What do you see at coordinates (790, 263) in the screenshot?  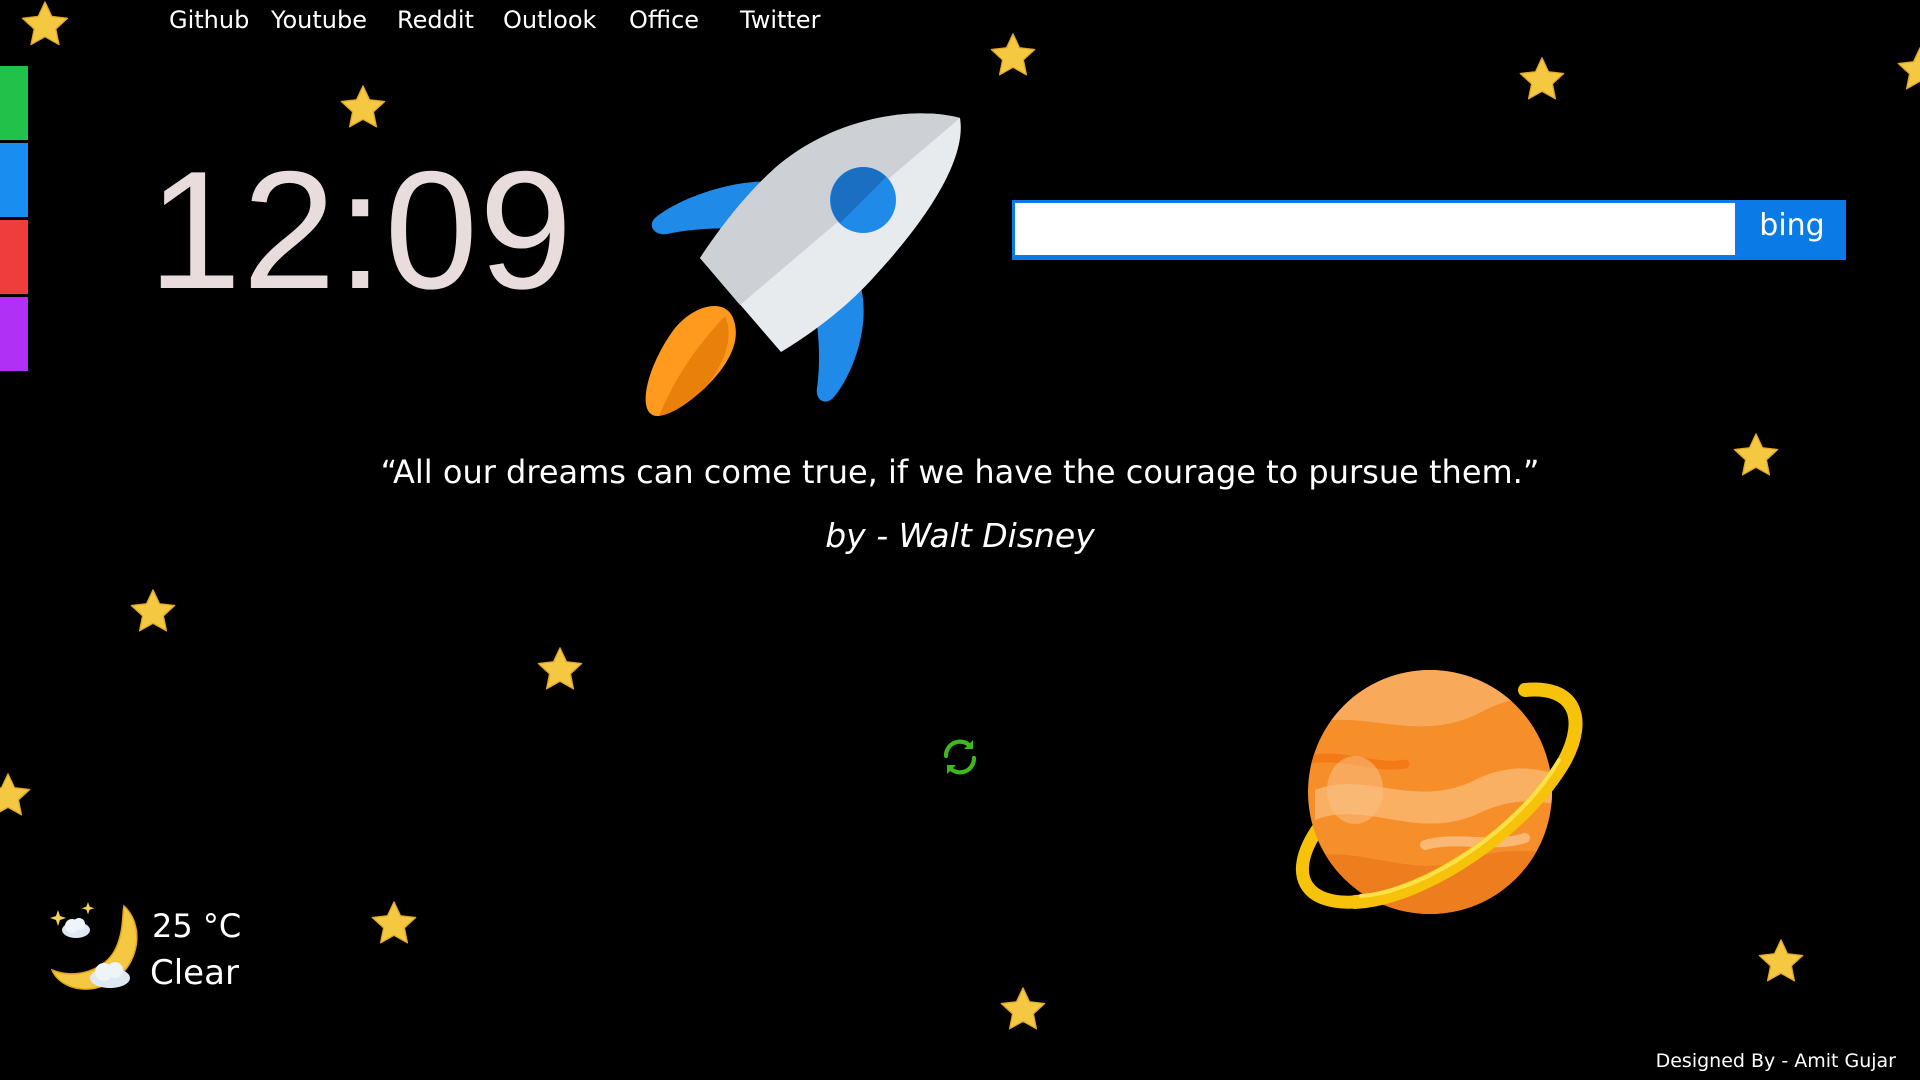 I see `rocket-icon` at bounding box center [790, 263].